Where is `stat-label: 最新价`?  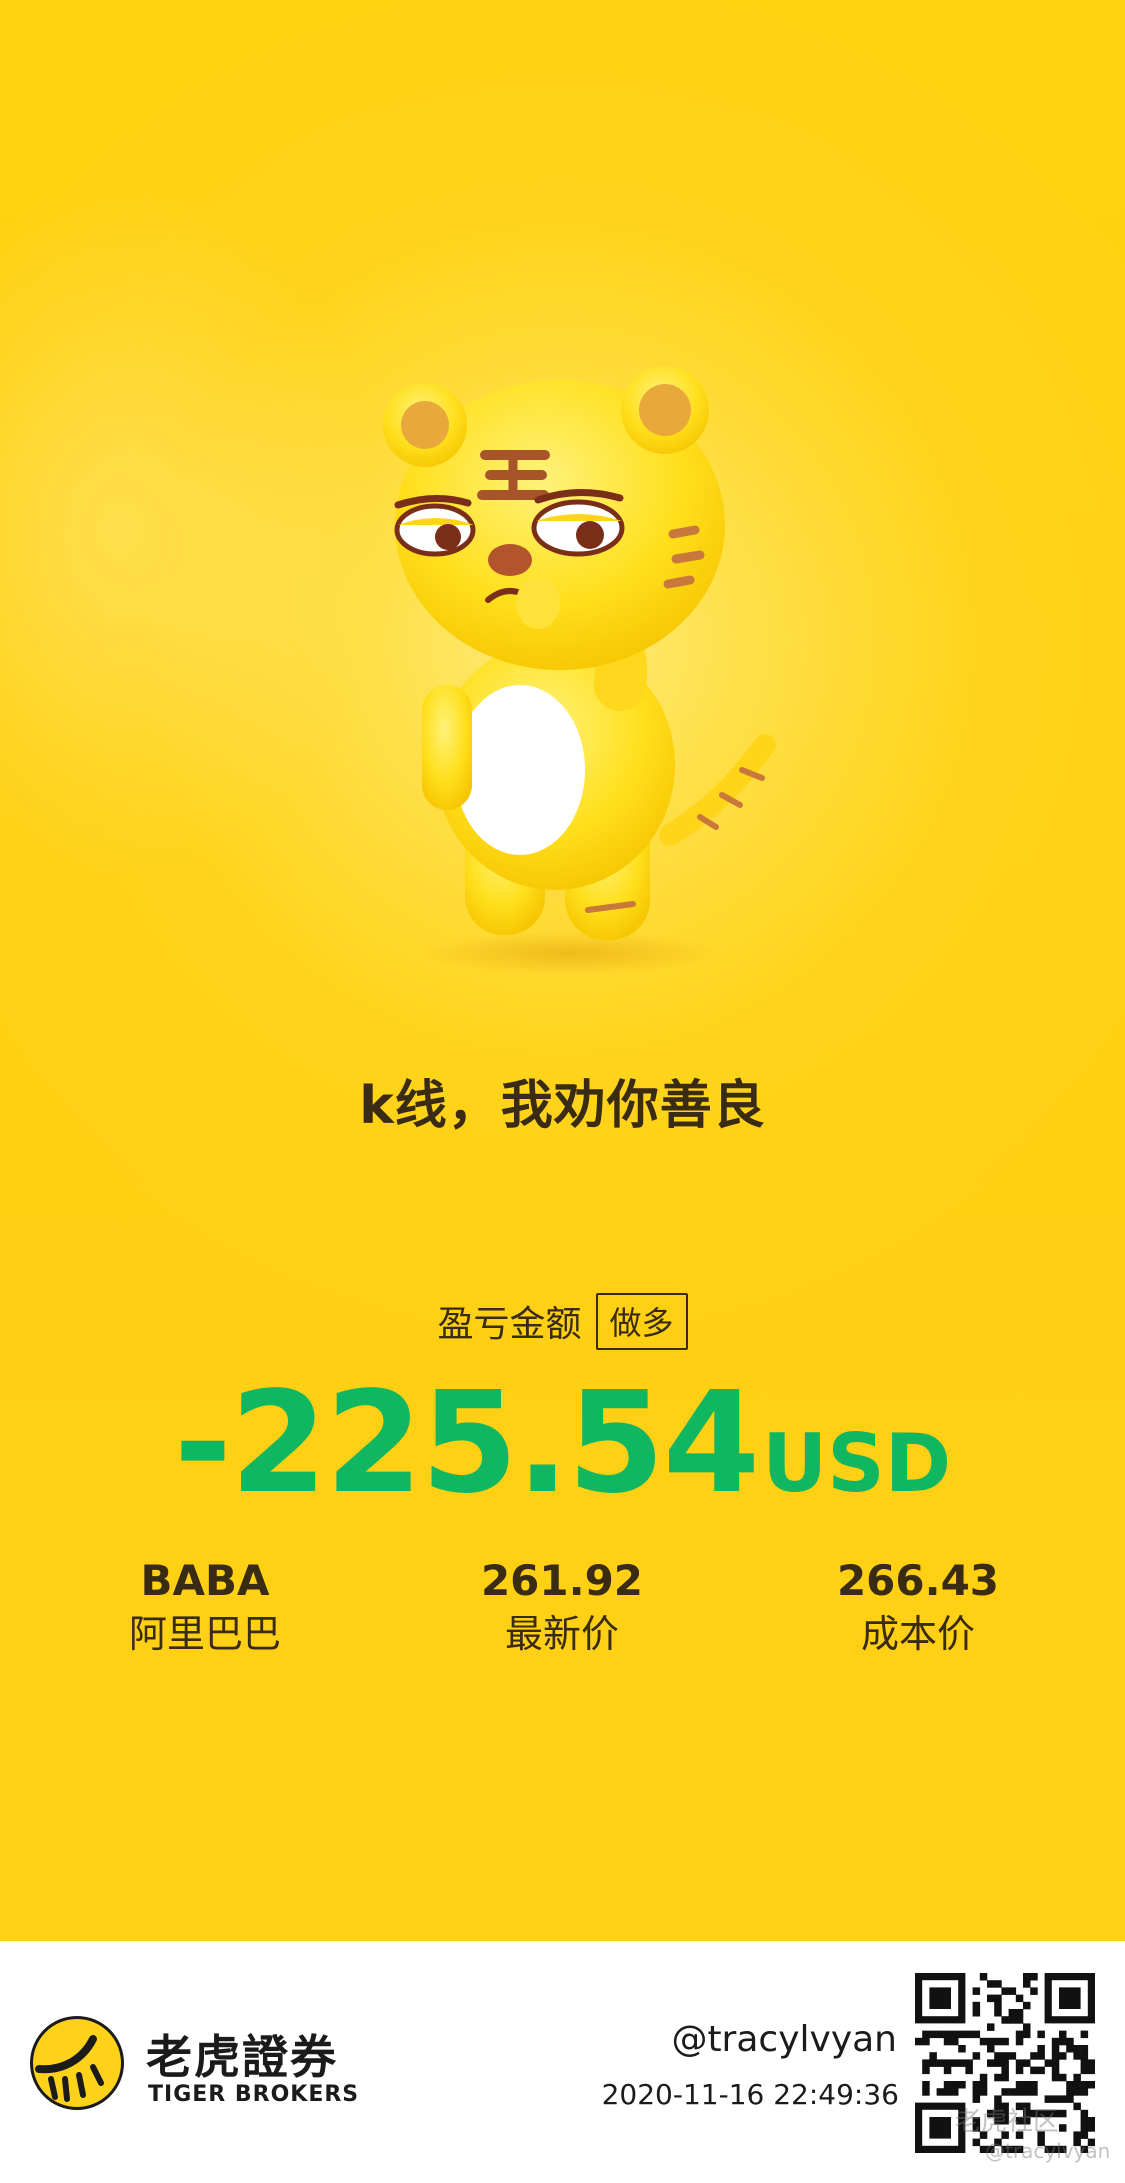 stat-label: 最新价 is located at coordinates (561, 1634).